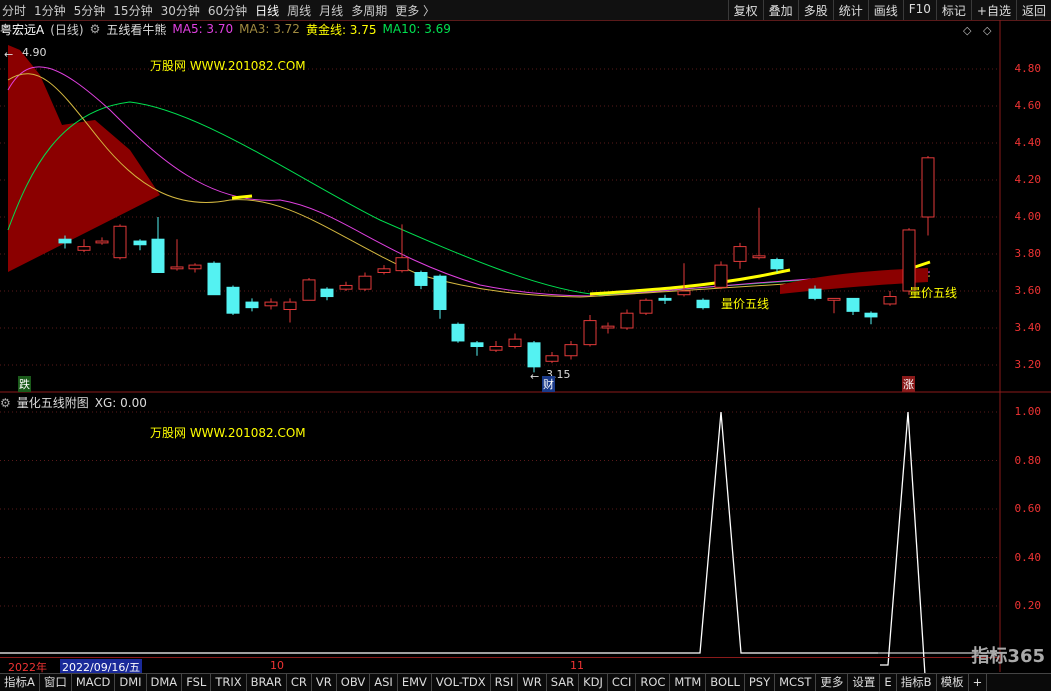  Describe the element at coordinates (688, 682) in the screenshot. I see `indicator-tab-20: MTM` at that location.